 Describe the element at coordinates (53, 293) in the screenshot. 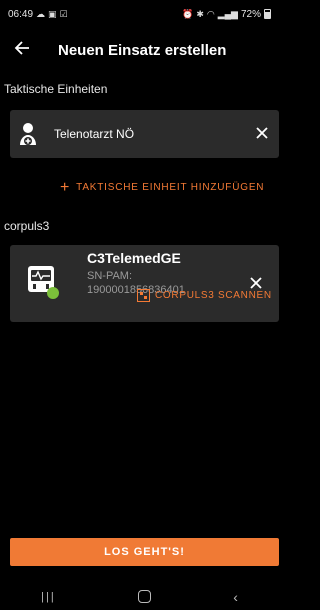

I see `device-status-dot` at that location.